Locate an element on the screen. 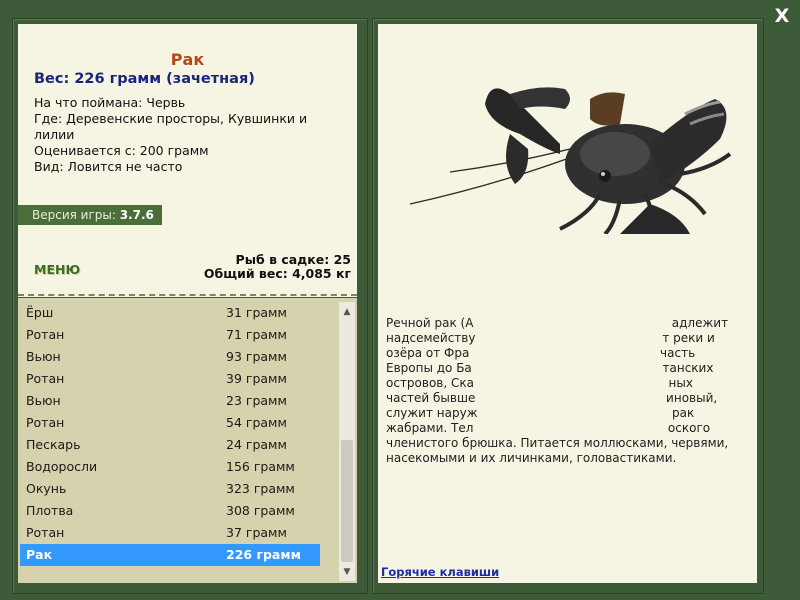 The width and height of the screenshot is (800, 600). item-weight: 156 грамм is located at coordinates (260, 466).